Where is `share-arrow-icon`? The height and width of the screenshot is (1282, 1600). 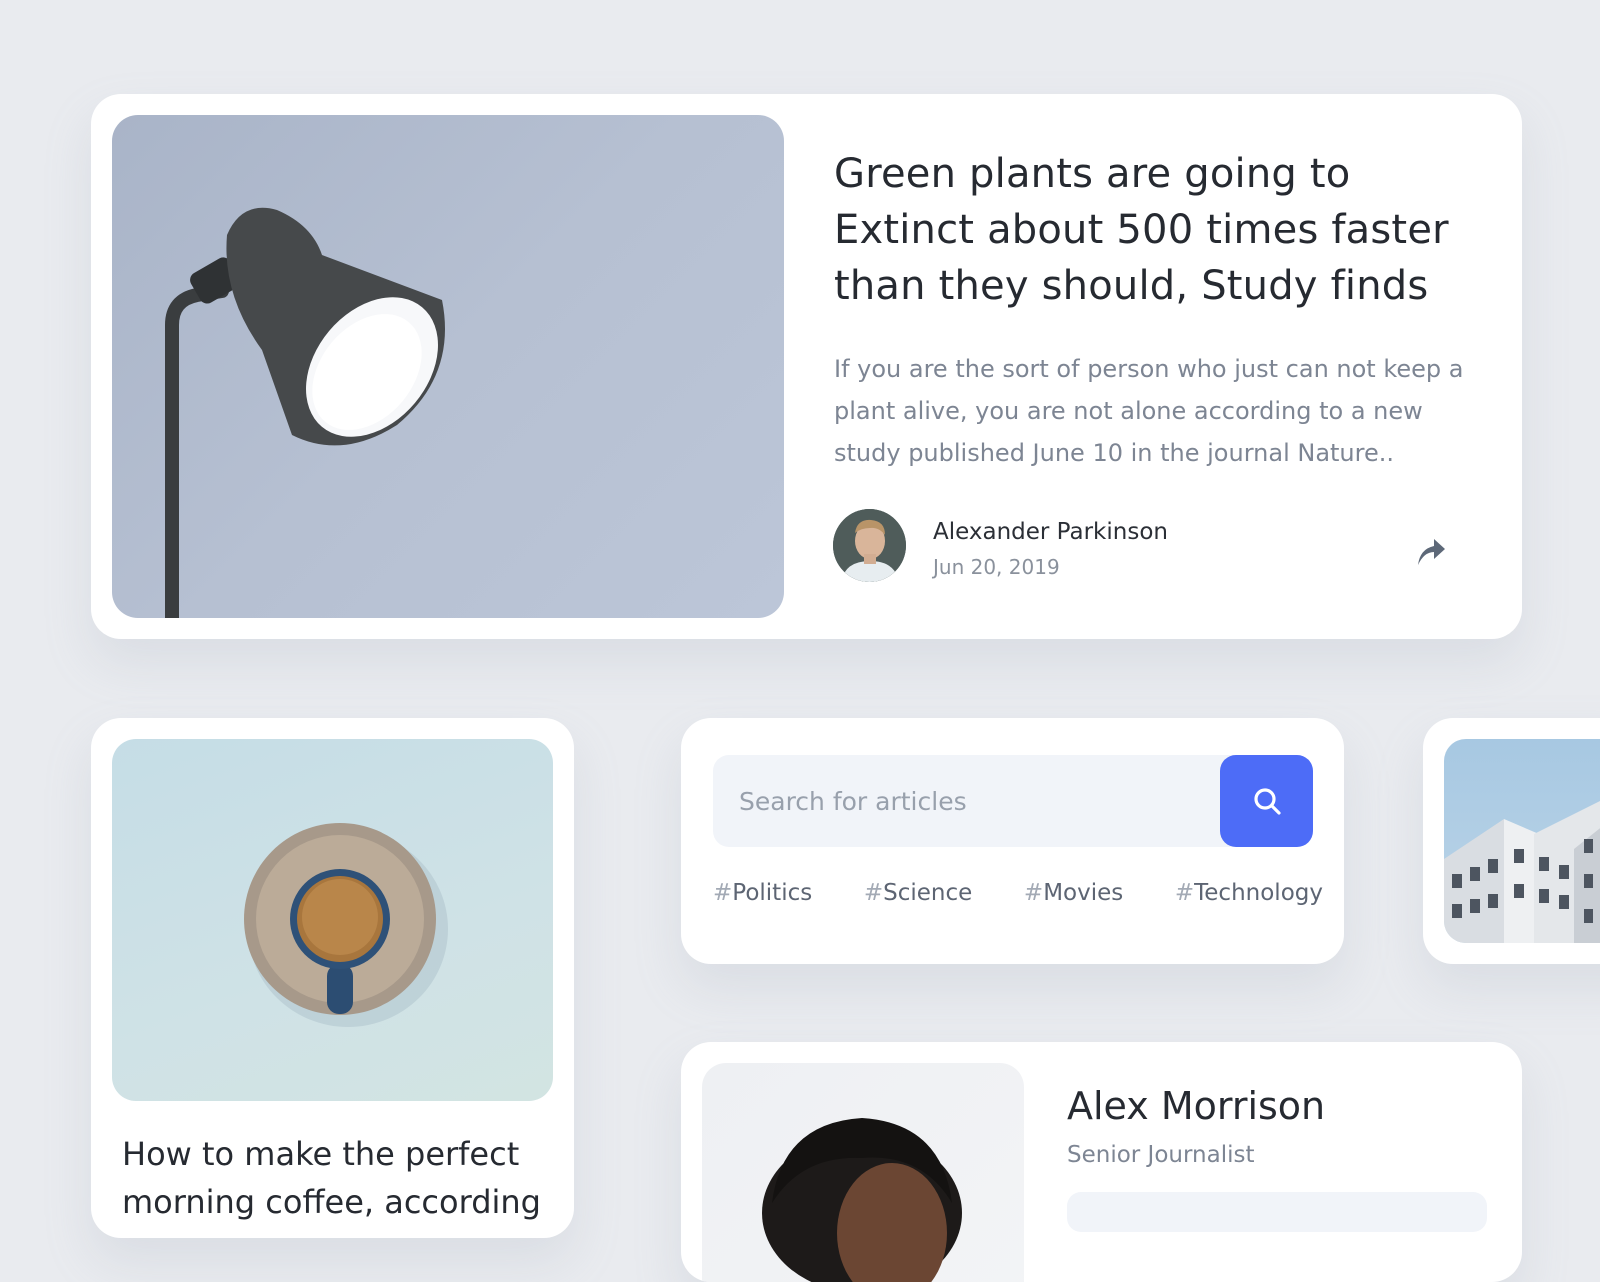
share-arrow-icon is located at coordinates (1431, 552).